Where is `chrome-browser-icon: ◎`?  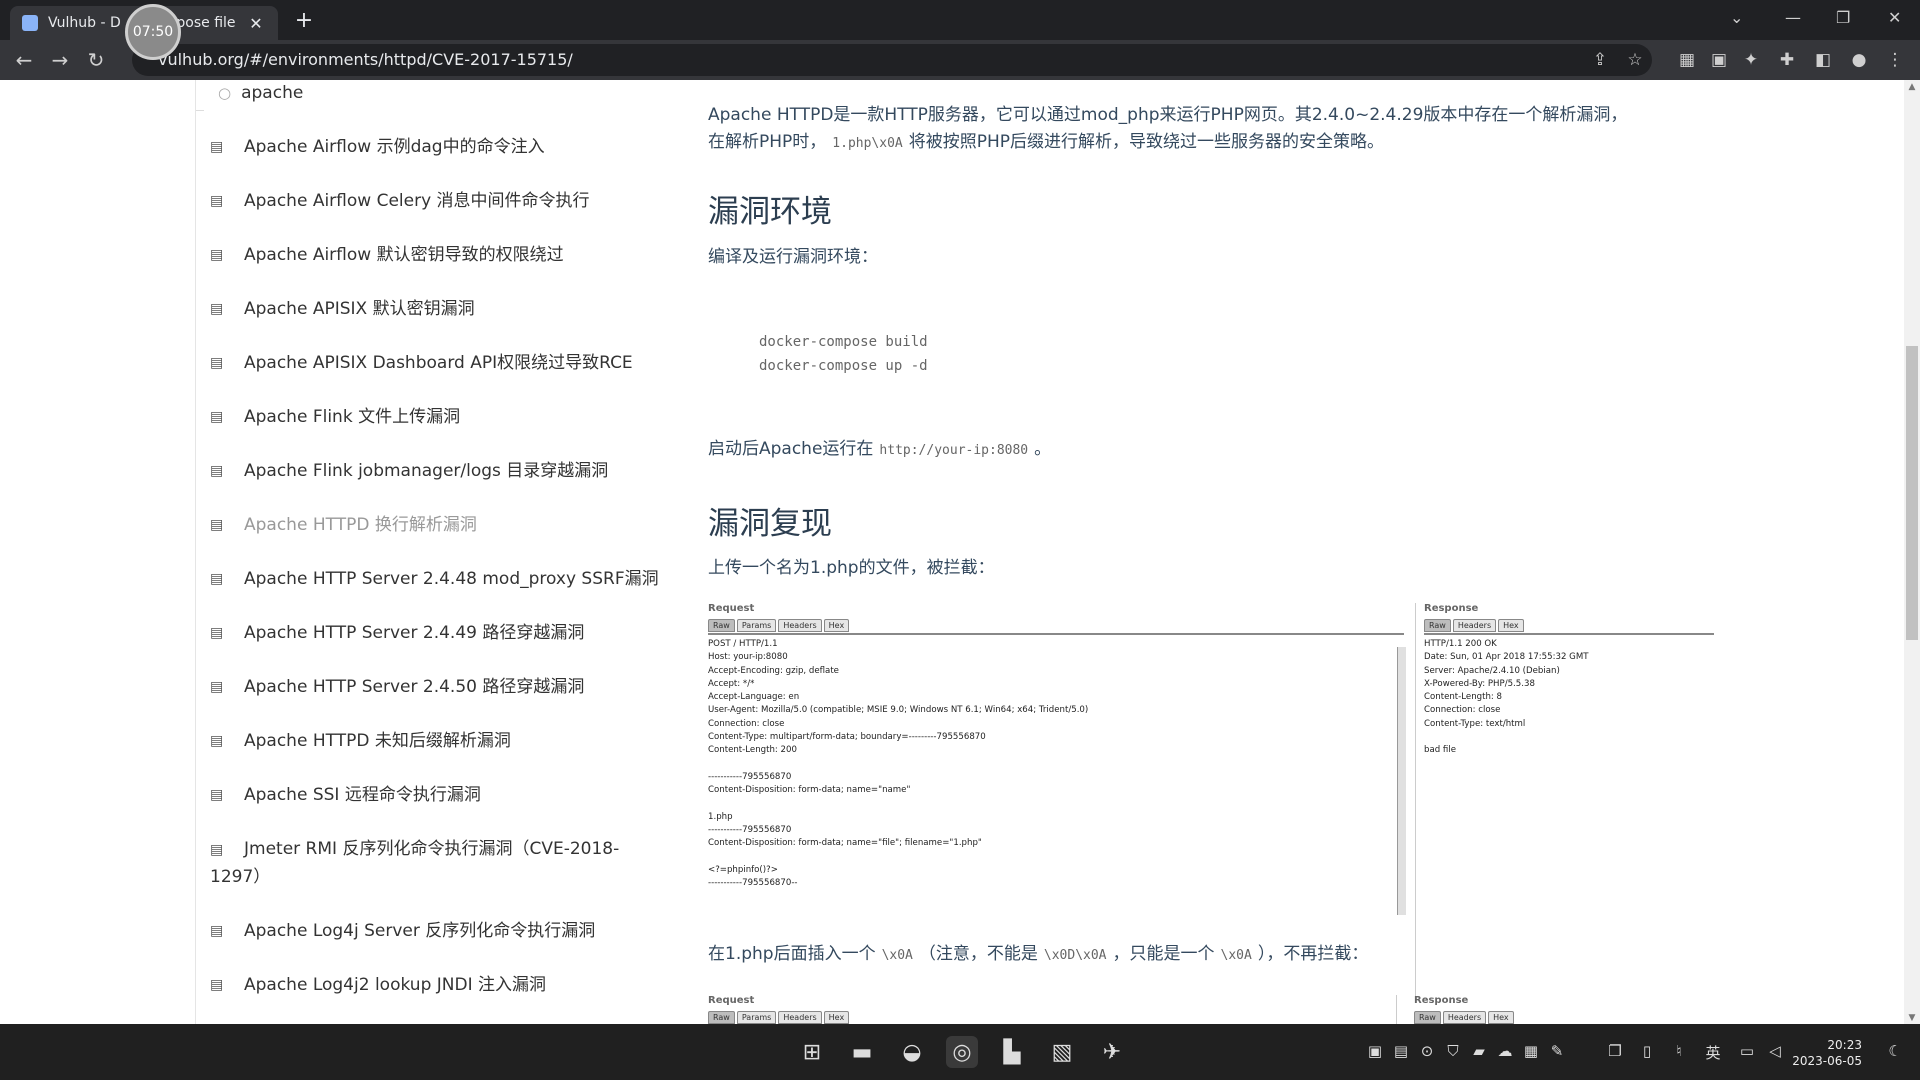 chrome-browser-icon: ◎ is located at coordinates (962, 1052).